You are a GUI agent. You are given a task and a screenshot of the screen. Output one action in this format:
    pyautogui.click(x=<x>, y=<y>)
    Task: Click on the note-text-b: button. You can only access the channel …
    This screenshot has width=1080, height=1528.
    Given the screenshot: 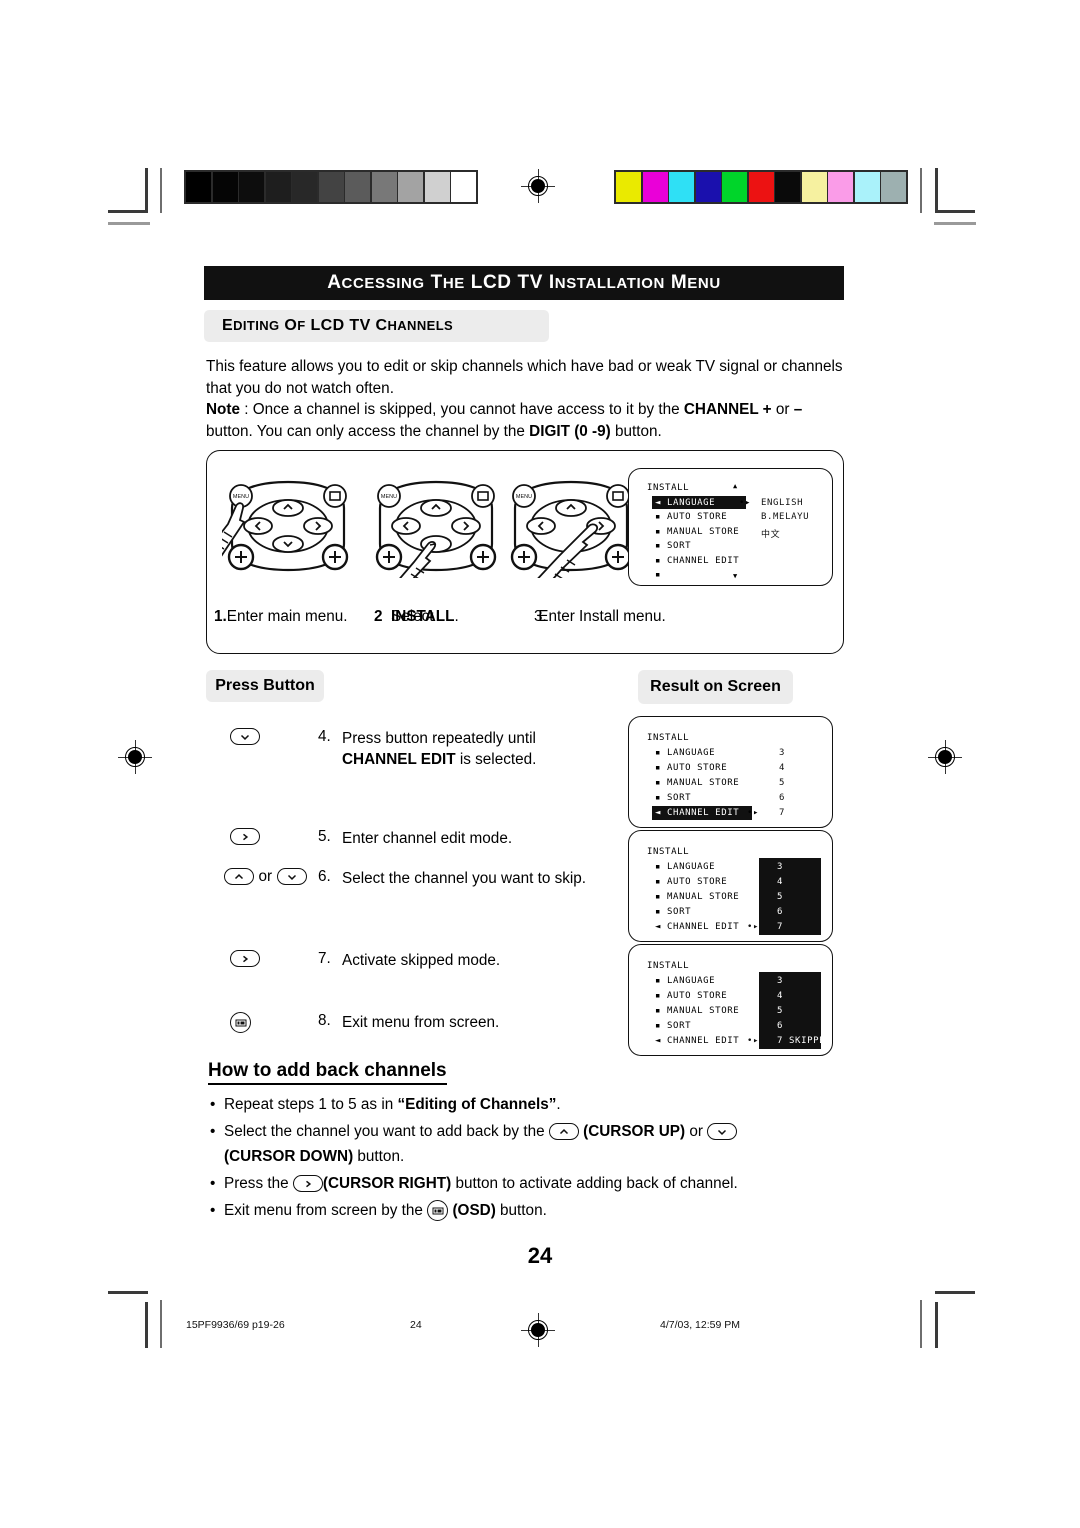 What is the action you would take?
    pyautogui.click(x=368, y=431)
    